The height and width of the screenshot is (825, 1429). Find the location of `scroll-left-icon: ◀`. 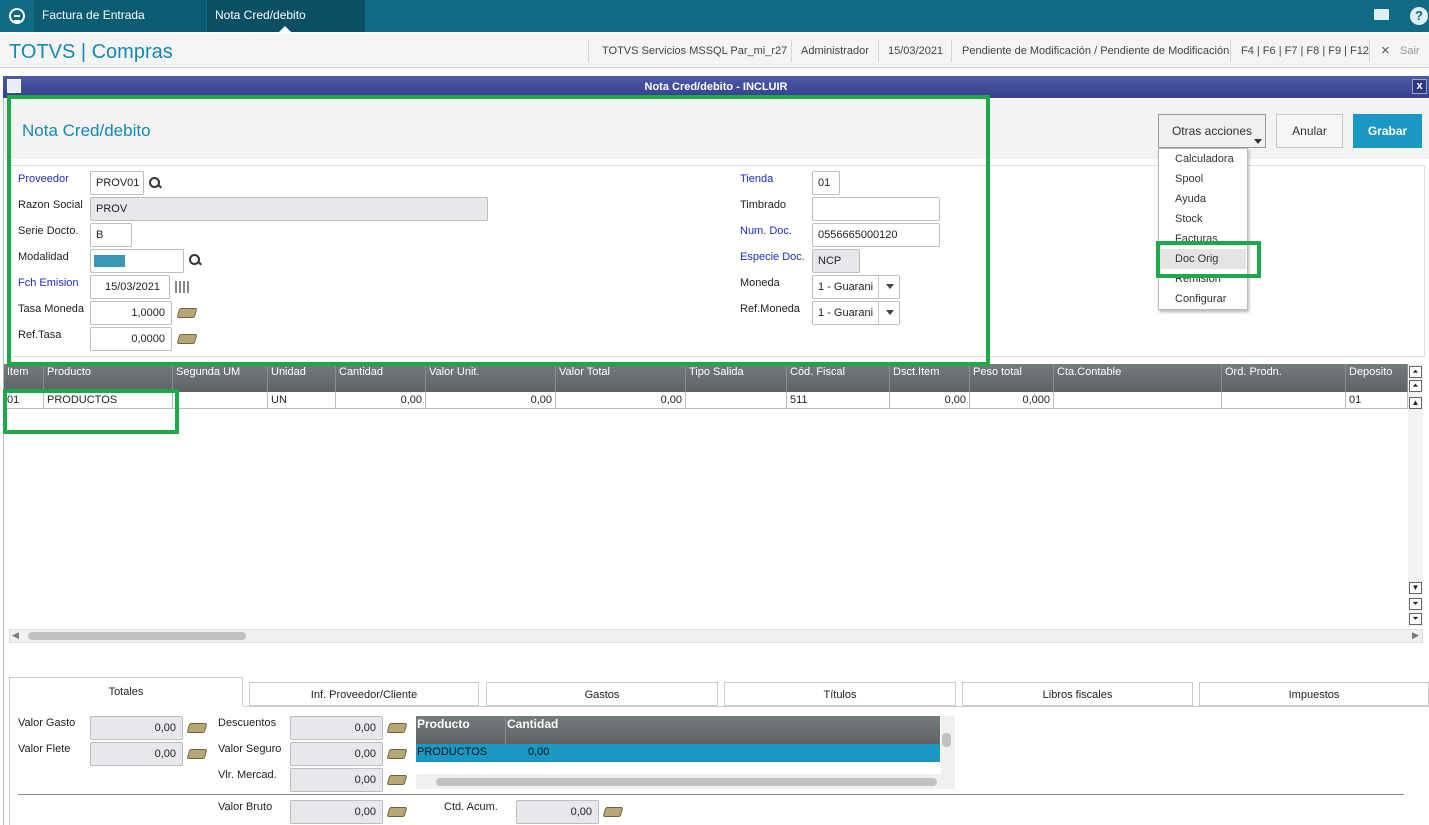

scroll-left-icon: ◀ is located at coordinates (15, 635).